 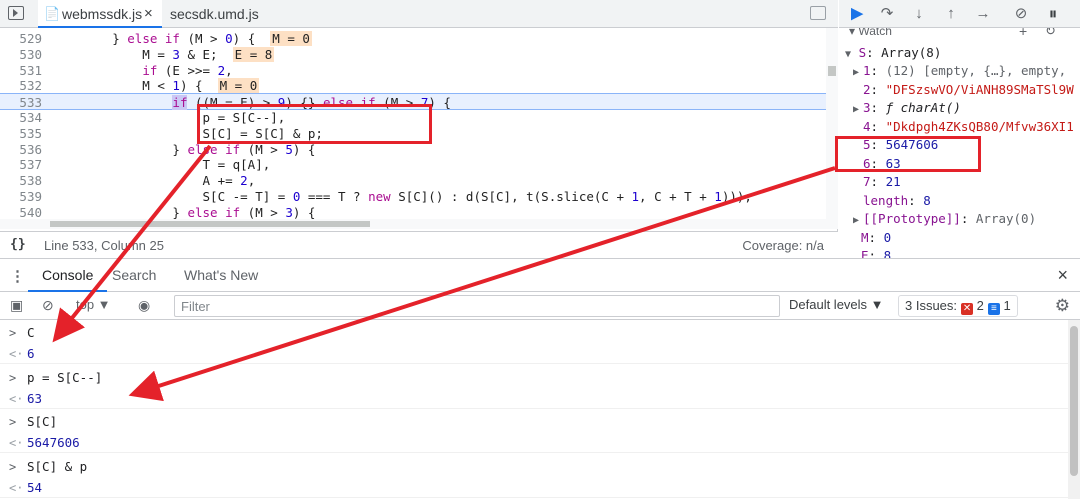 I want to click on scope-item: 7: 21, so click(x=877, y=182).